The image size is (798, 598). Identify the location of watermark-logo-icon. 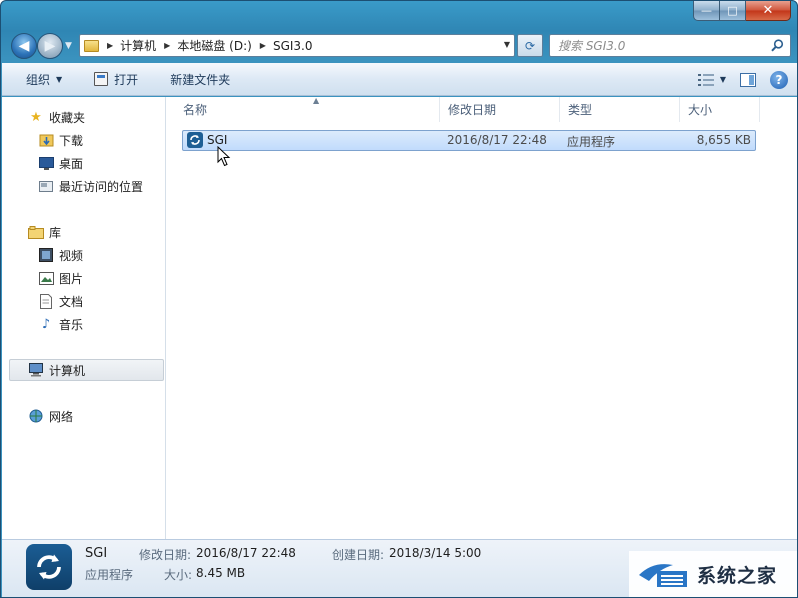
(663, 575).